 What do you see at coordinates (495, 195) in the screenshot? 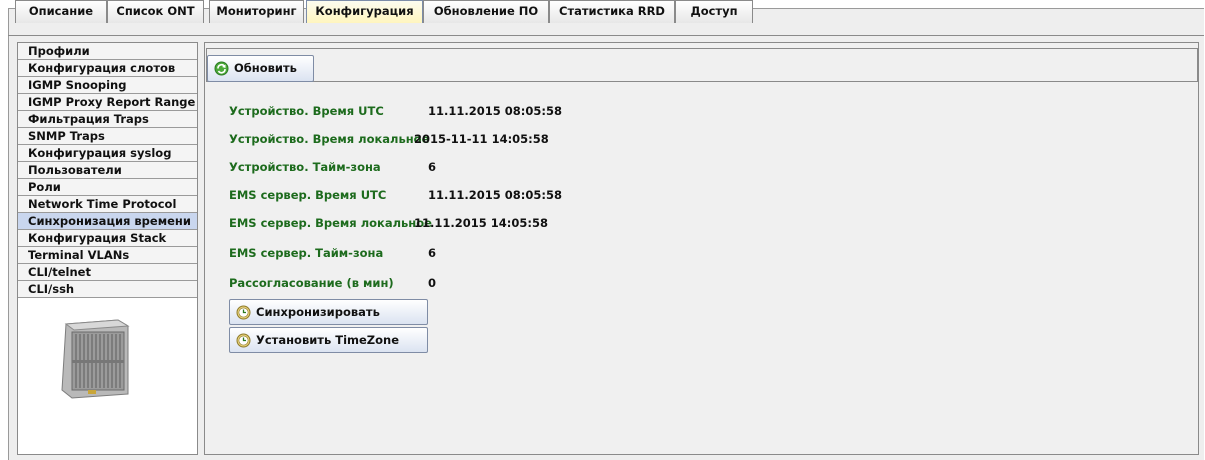
I see `ems-utc-value: 11.11.2015 08:05:58` at bounding box center [495, 195].